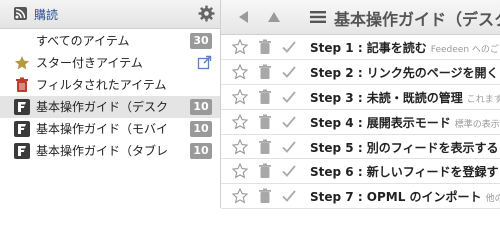 Image resolution: width=500 pixels, height=240 pixels. Describe the element at coordinates (404, 48) in the screenshot. I see `article-title: Step 1 : 記事を読む Feedeen へのご` at that location.